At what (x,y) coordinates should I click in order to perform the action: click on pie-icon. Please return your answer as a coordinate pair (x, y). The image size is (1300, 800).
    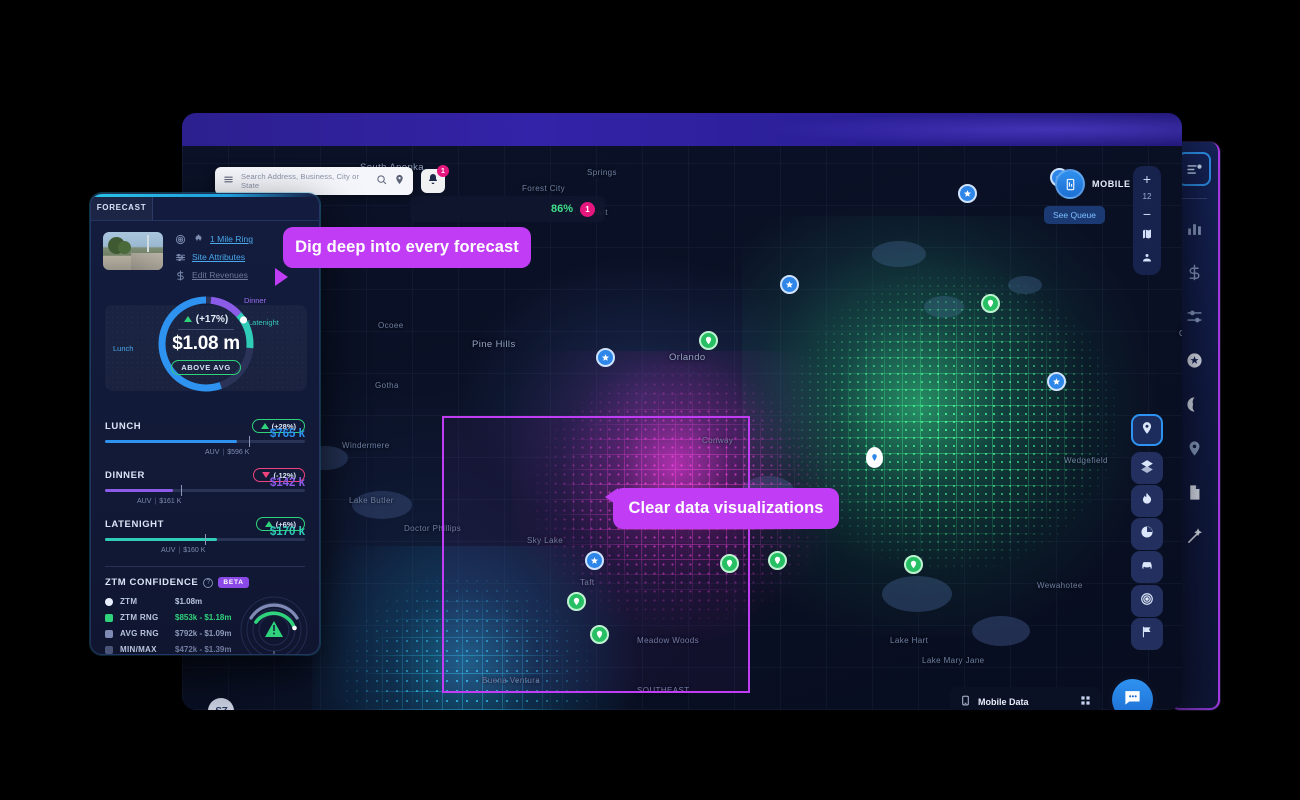
    Looking at the image, I should click on (1147, 534).